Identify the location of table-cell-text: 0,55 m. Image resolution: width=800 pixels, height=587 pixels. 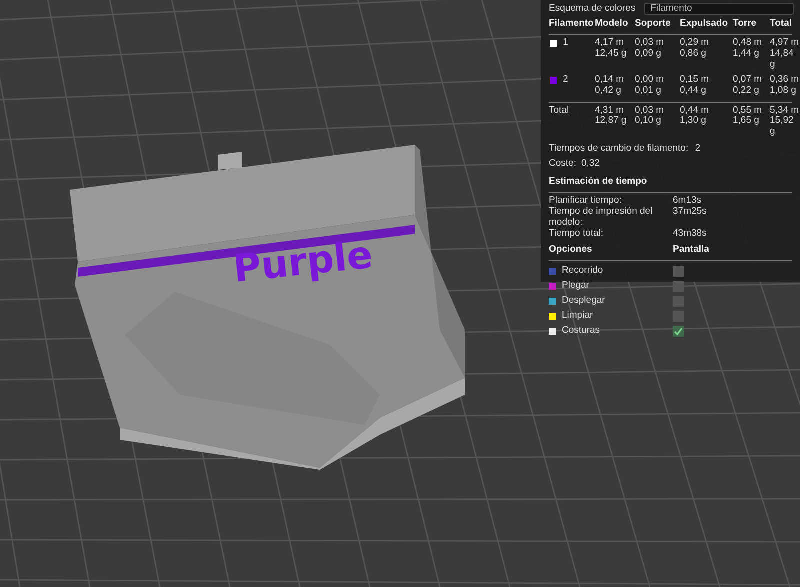
(748, 111).